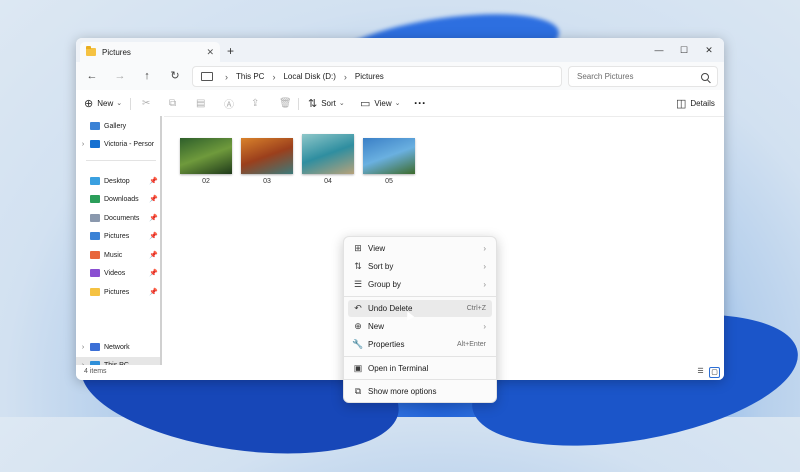 The width and height of the screenshot is (800, 472). What do you see at coordinates (684, 50) in the screenshot?
I see `maximize-icon: ☐` at bounding box center [684, 50].